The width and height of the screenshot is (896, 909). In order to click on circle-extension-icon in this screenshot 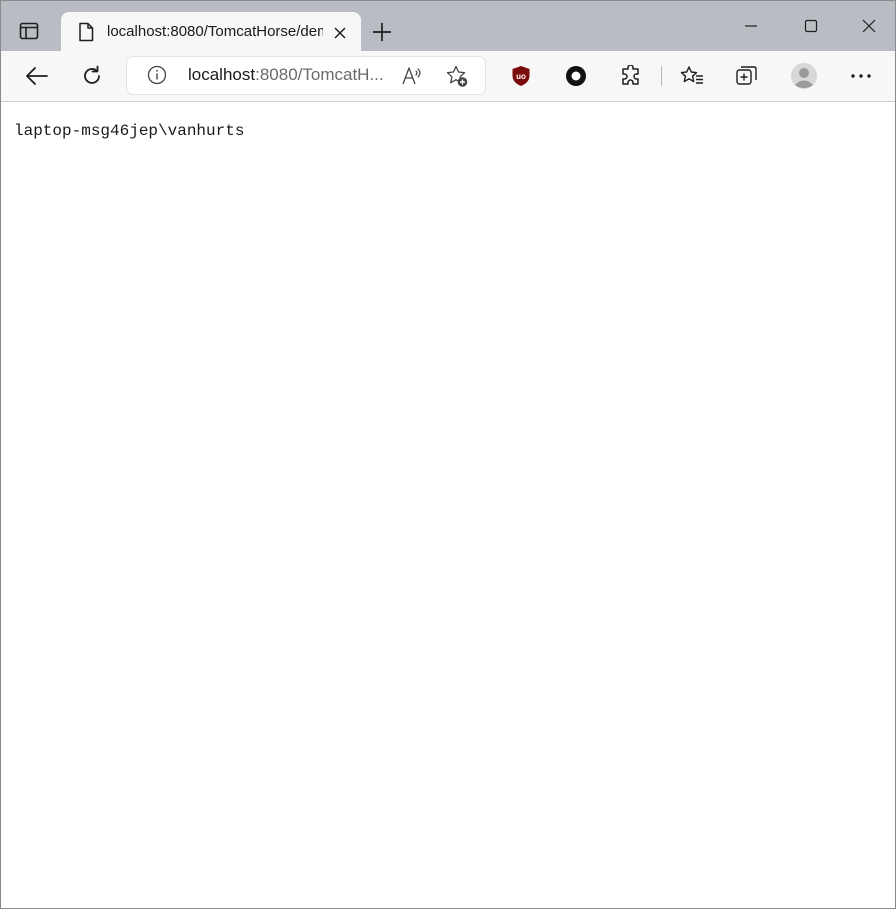, I will do `click(576, 76)`.